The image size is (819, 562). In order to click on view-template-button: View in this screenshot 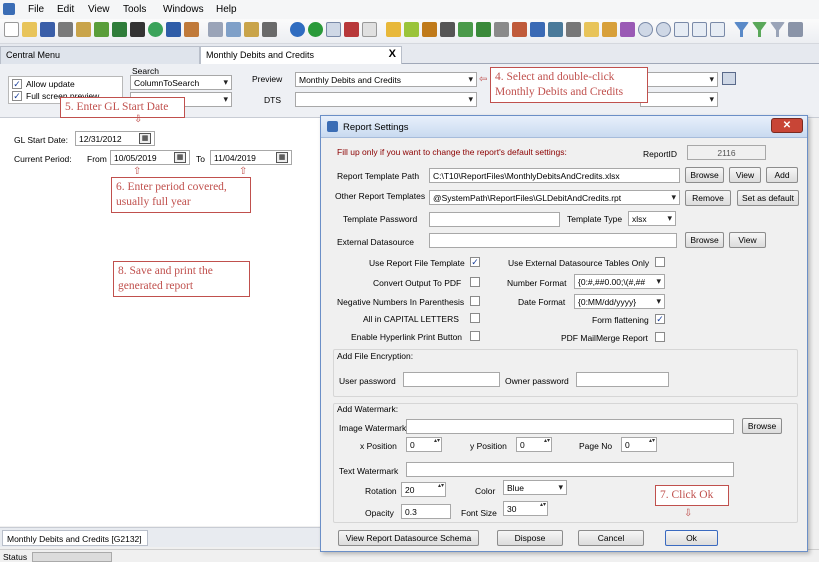, I will do `click(745, 175)`.